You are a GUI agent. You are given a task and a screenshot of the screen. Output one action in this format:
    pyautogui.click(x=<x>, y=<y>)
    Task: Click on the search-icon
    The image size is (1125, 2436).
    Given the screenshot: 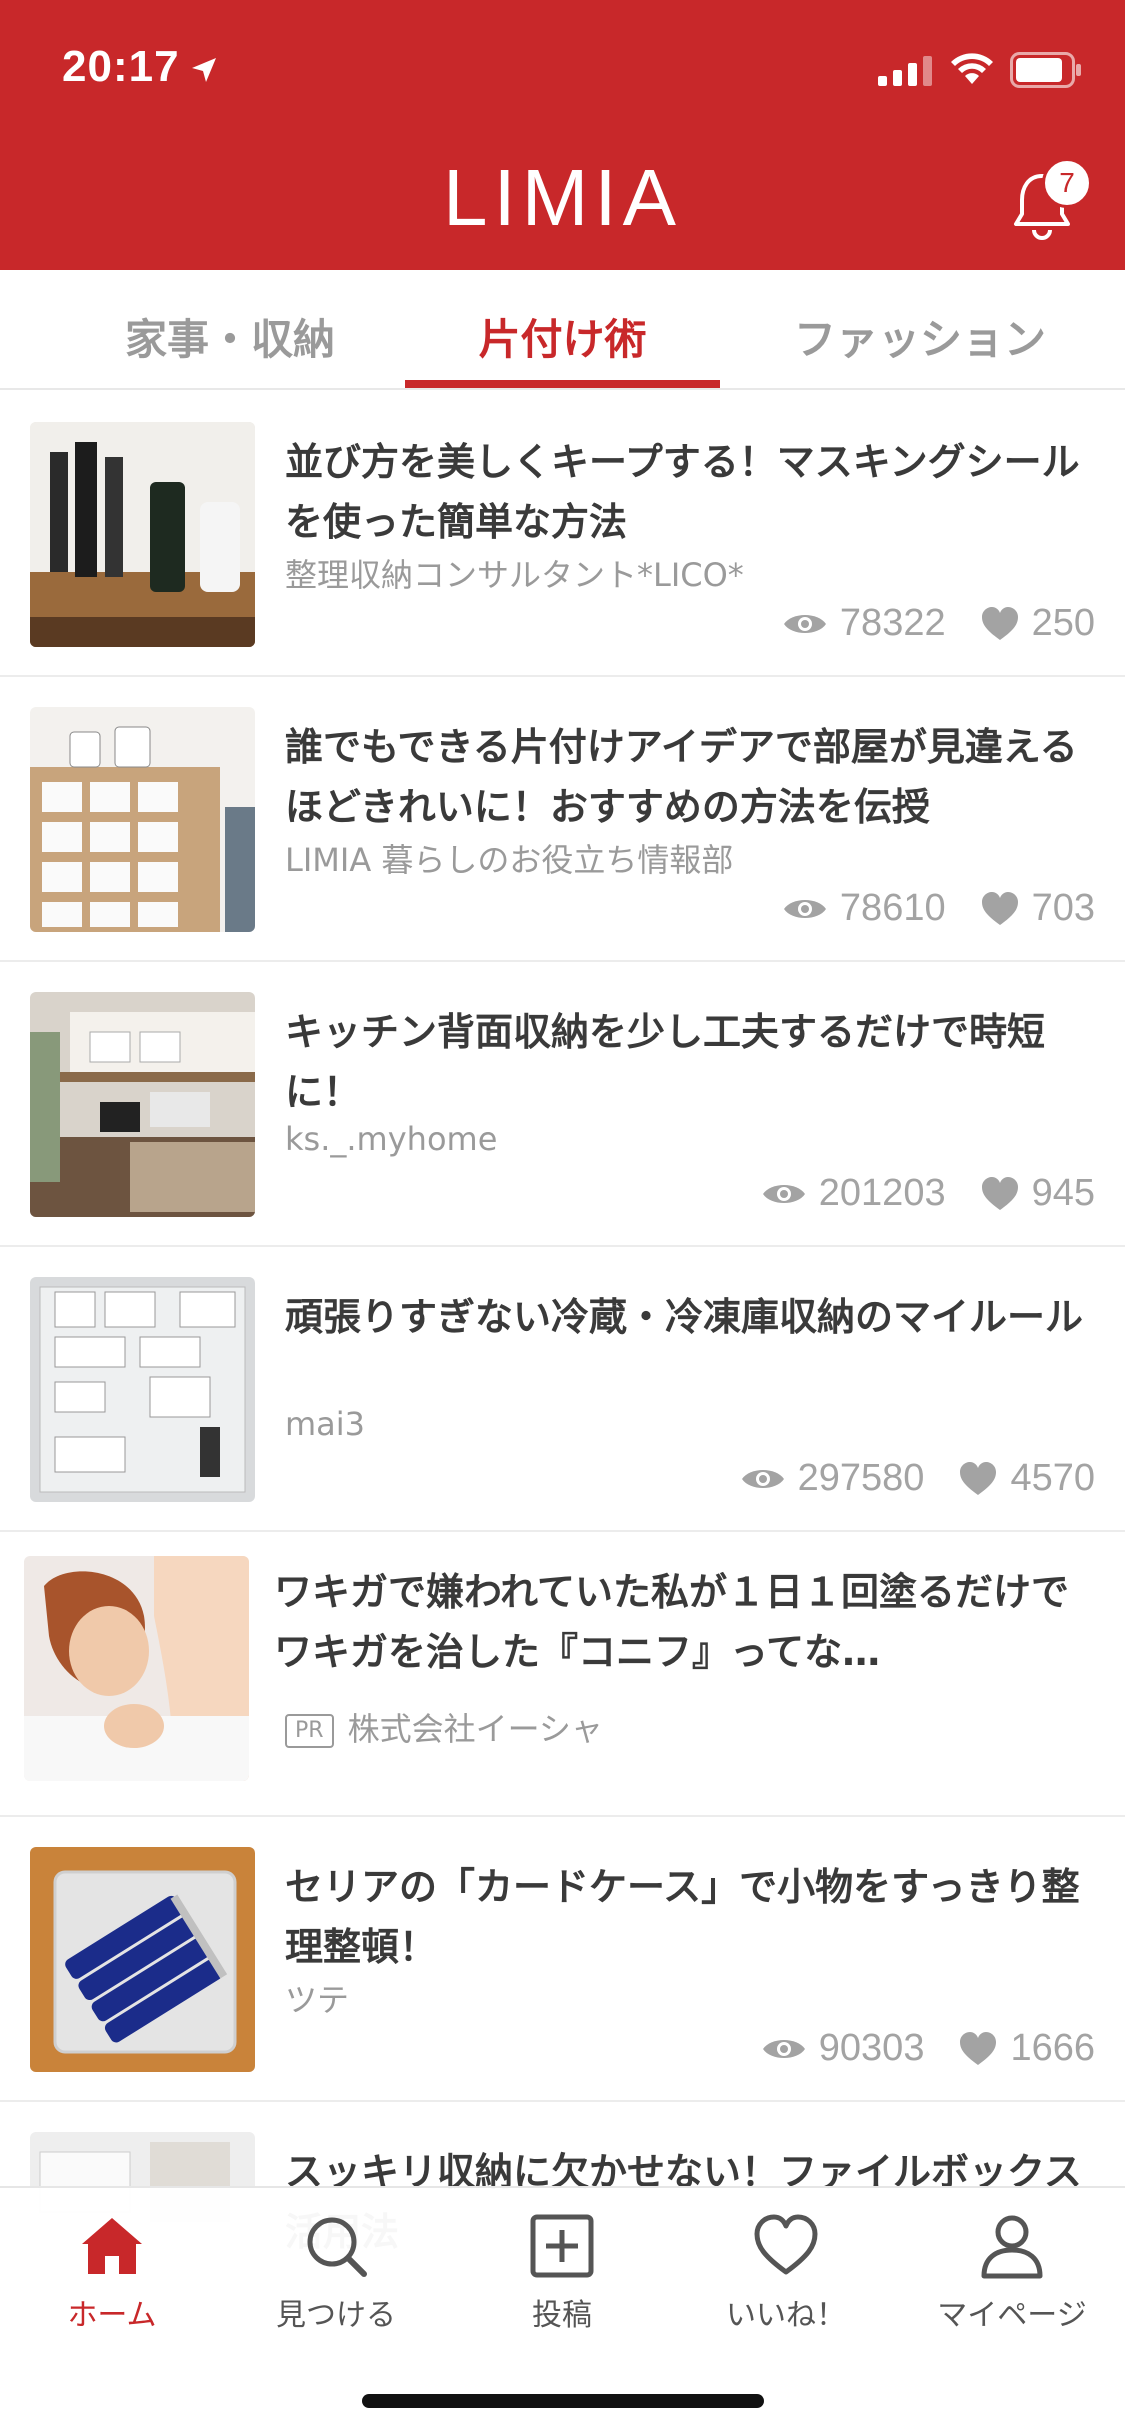 What is the action you would take?
    pyautogui.click(x=337, y=2247)
    